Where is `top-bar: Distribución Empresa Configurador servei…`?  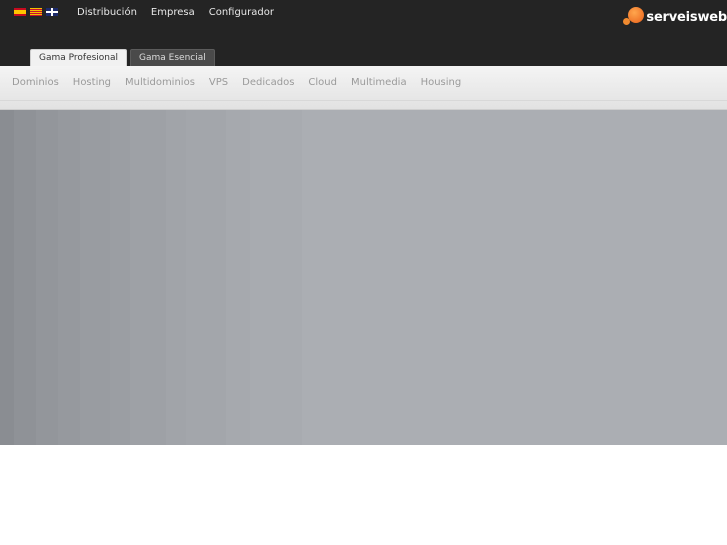 top-bar: Distribución Empresa Configurador servei… is located at coordinates (363, 33).